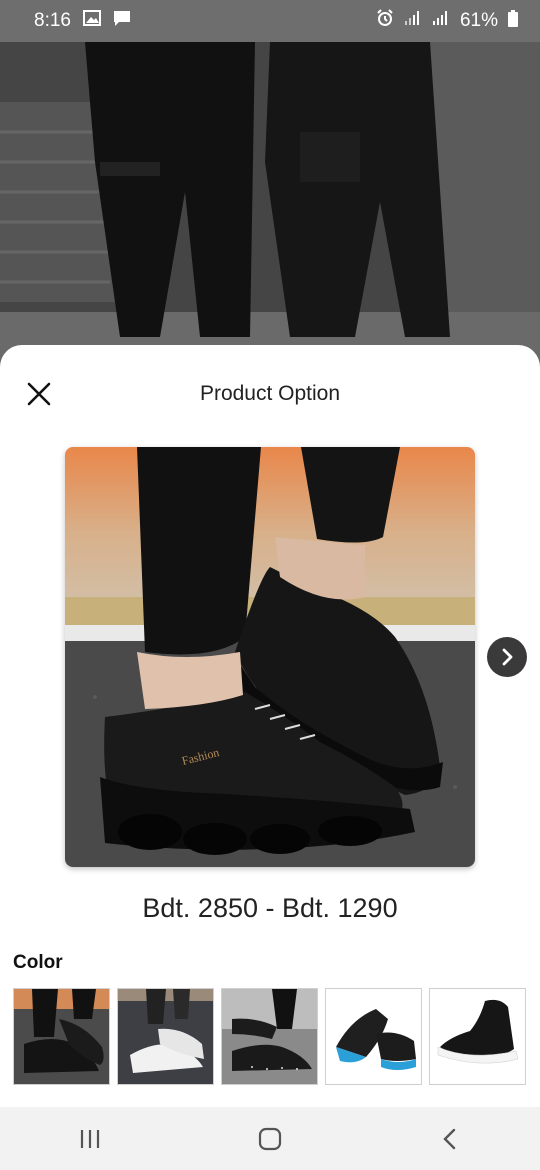 The width and height of the screenshot is (540, 1170). Describe the element at coordinates (513, 21) in the screenshot. I see `battery-icon` at that location.